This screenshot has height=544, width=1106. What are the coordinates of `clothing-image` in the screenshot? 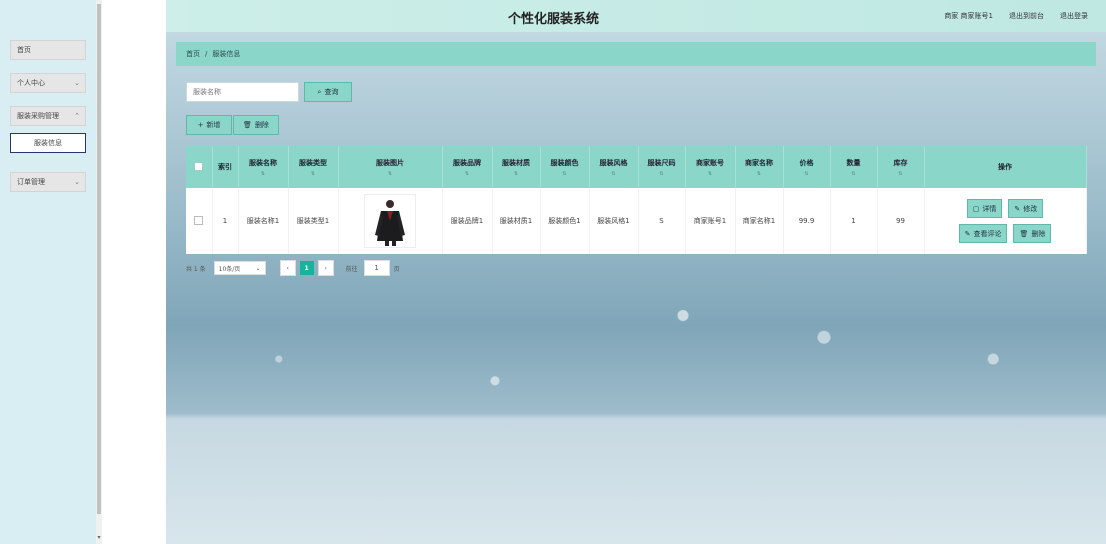 It's located at (390, 221).